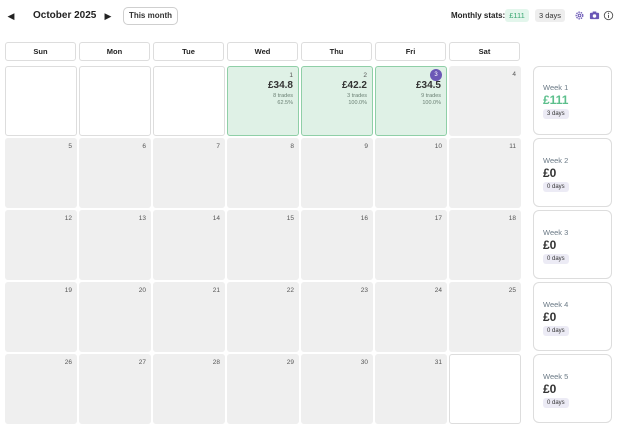  Describe the element at coordinates (144, 146) in the screenshot. I see `day-number: 6` at that location.